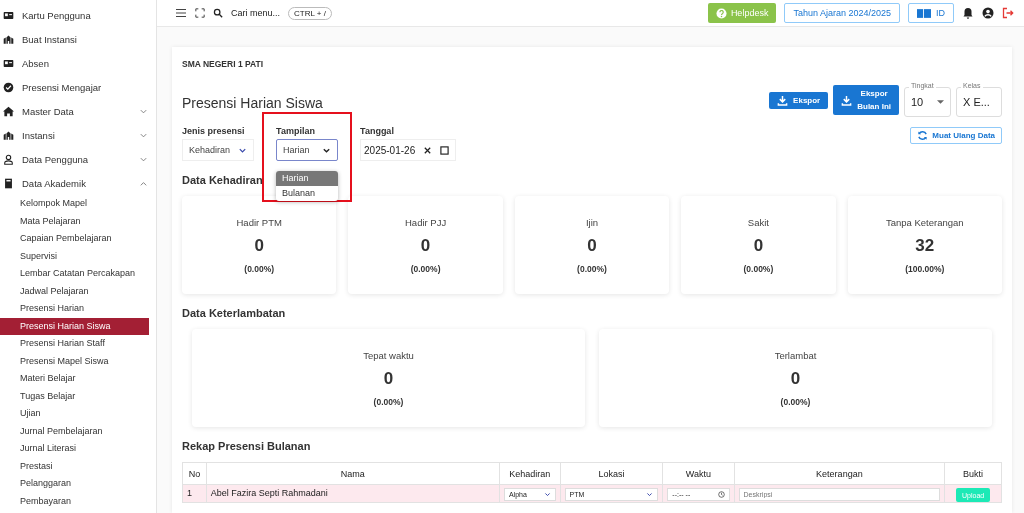 The height and width of the screenshot is (513, 1024). I want to click on sidebar-item: Absen, so click(78, 63).